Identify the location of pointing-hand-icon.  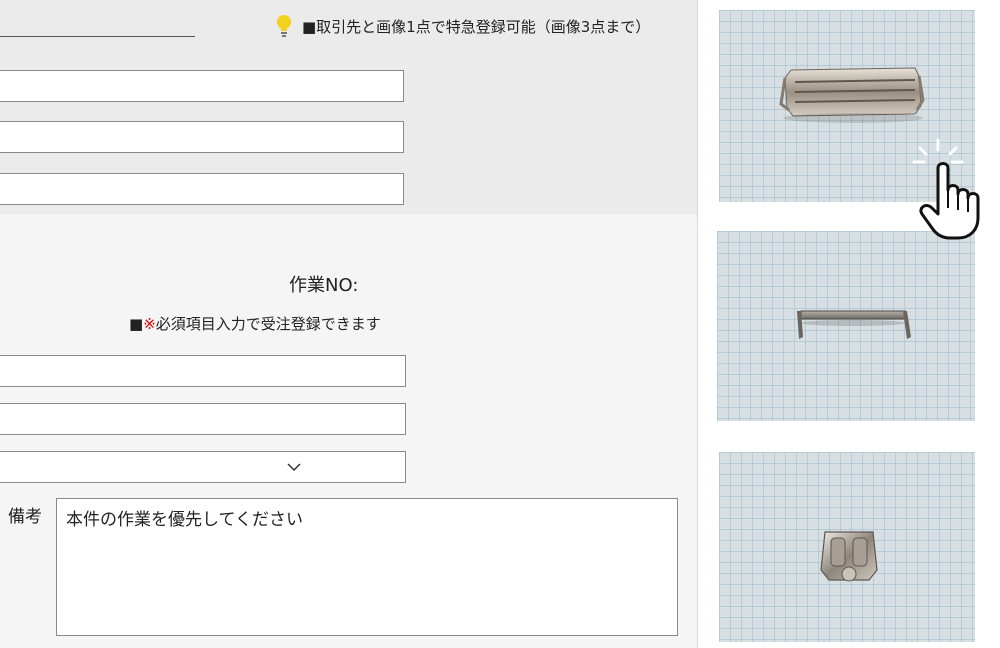
(946, 189).